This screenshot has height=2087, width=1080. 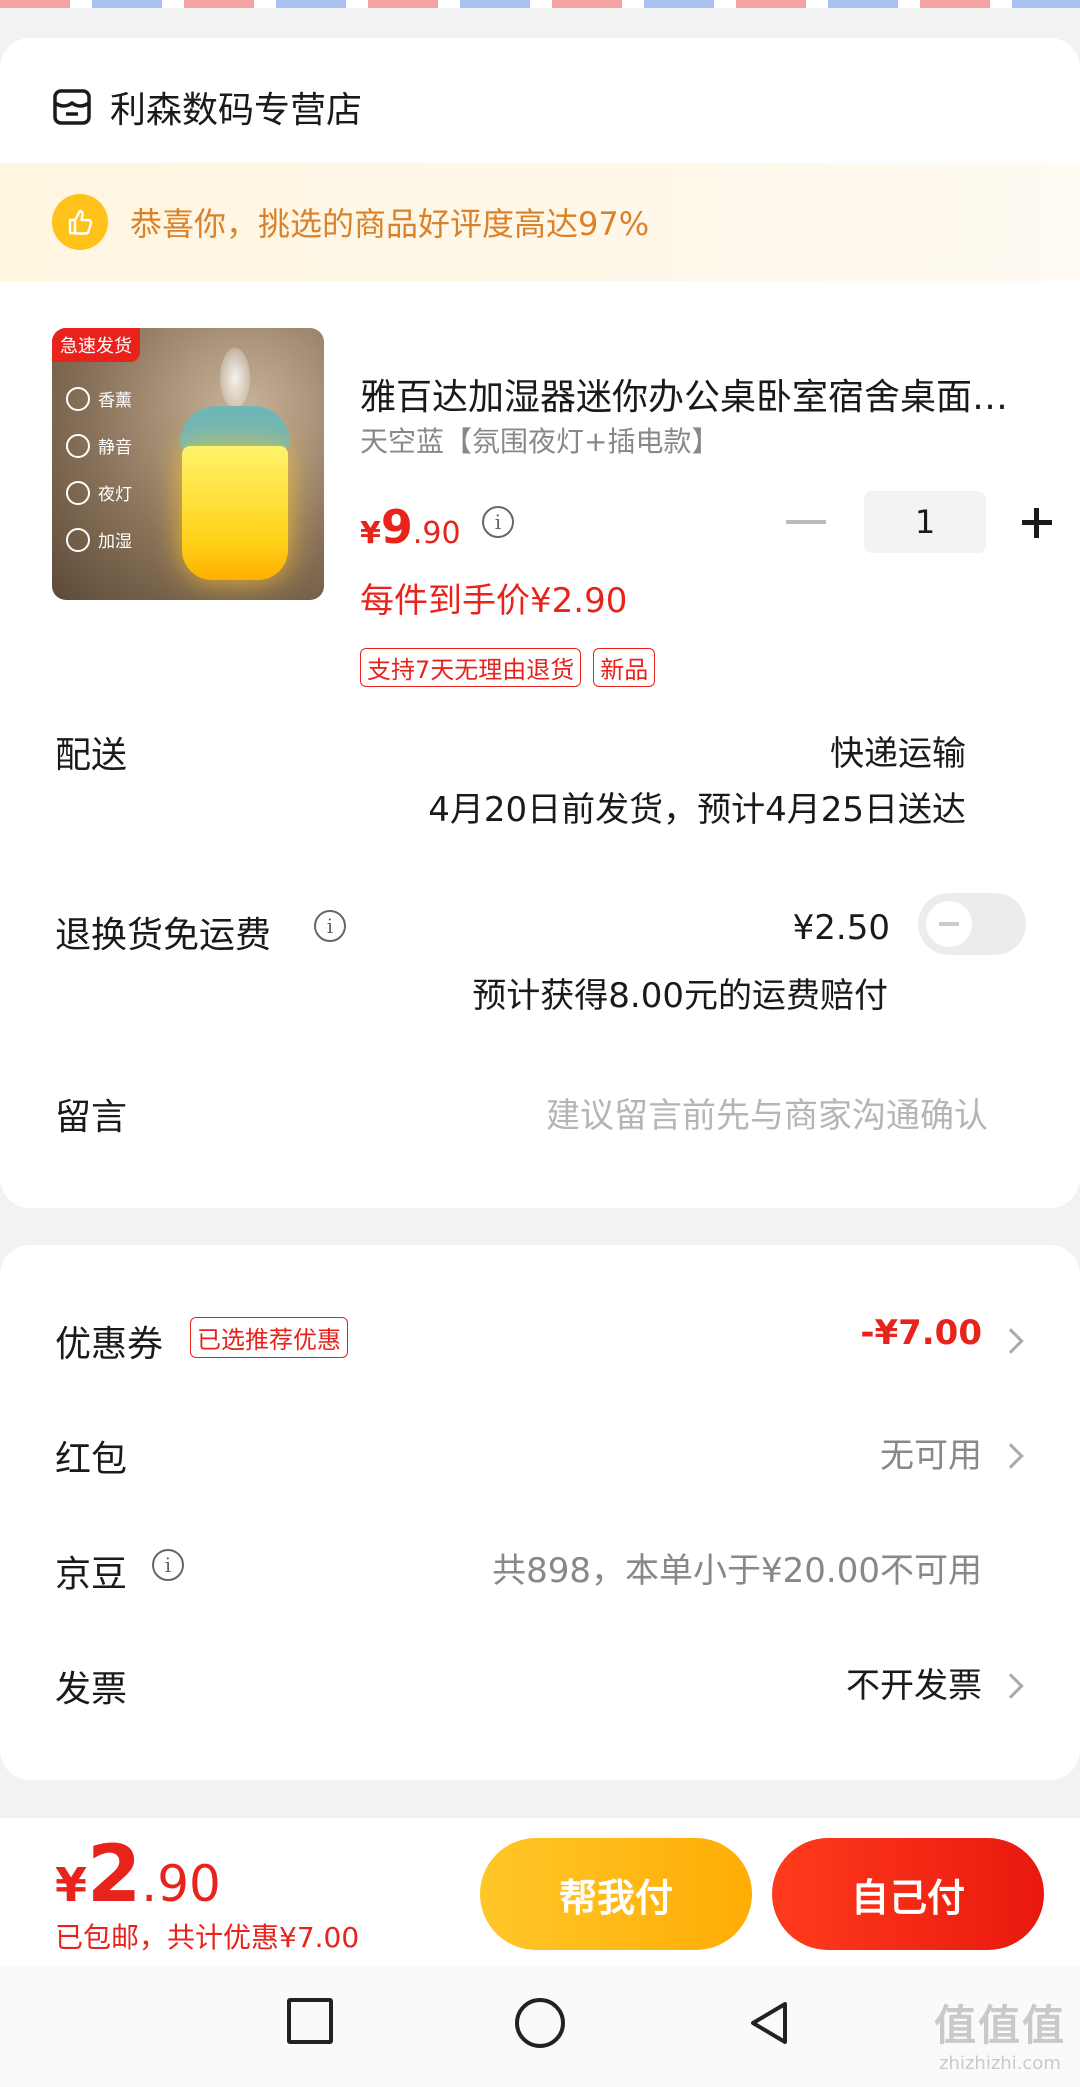 I want to click on return-shipping-label: 退换货免运费, so click(x=163, y=935).